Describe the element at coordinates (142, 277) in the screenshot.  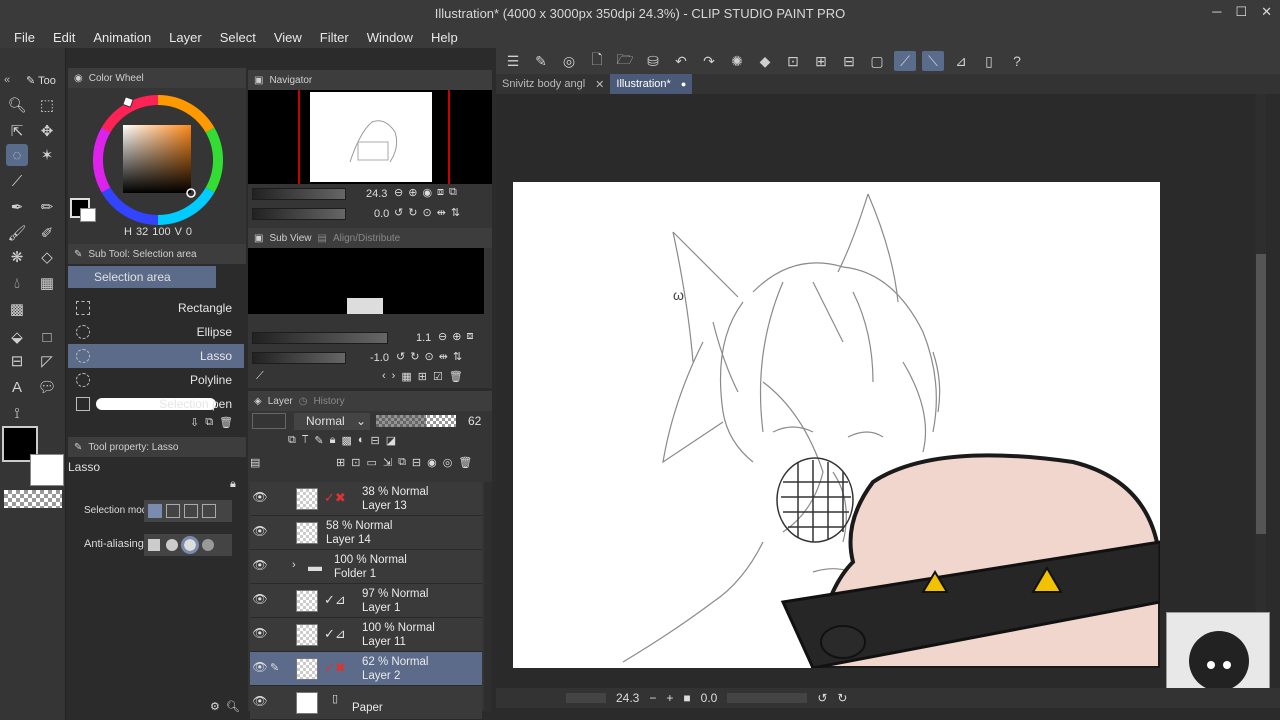
I see `sub-tool-group: Selection area` at that location.